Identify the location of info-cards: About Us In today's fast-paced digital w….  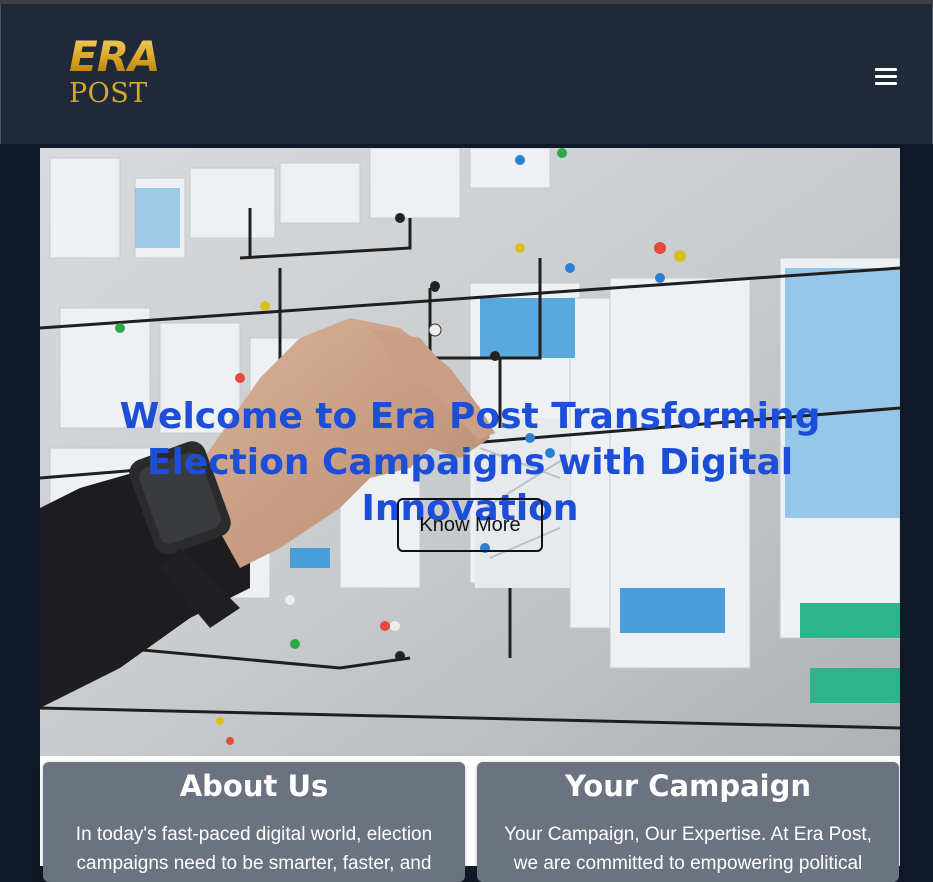
(470, 819).